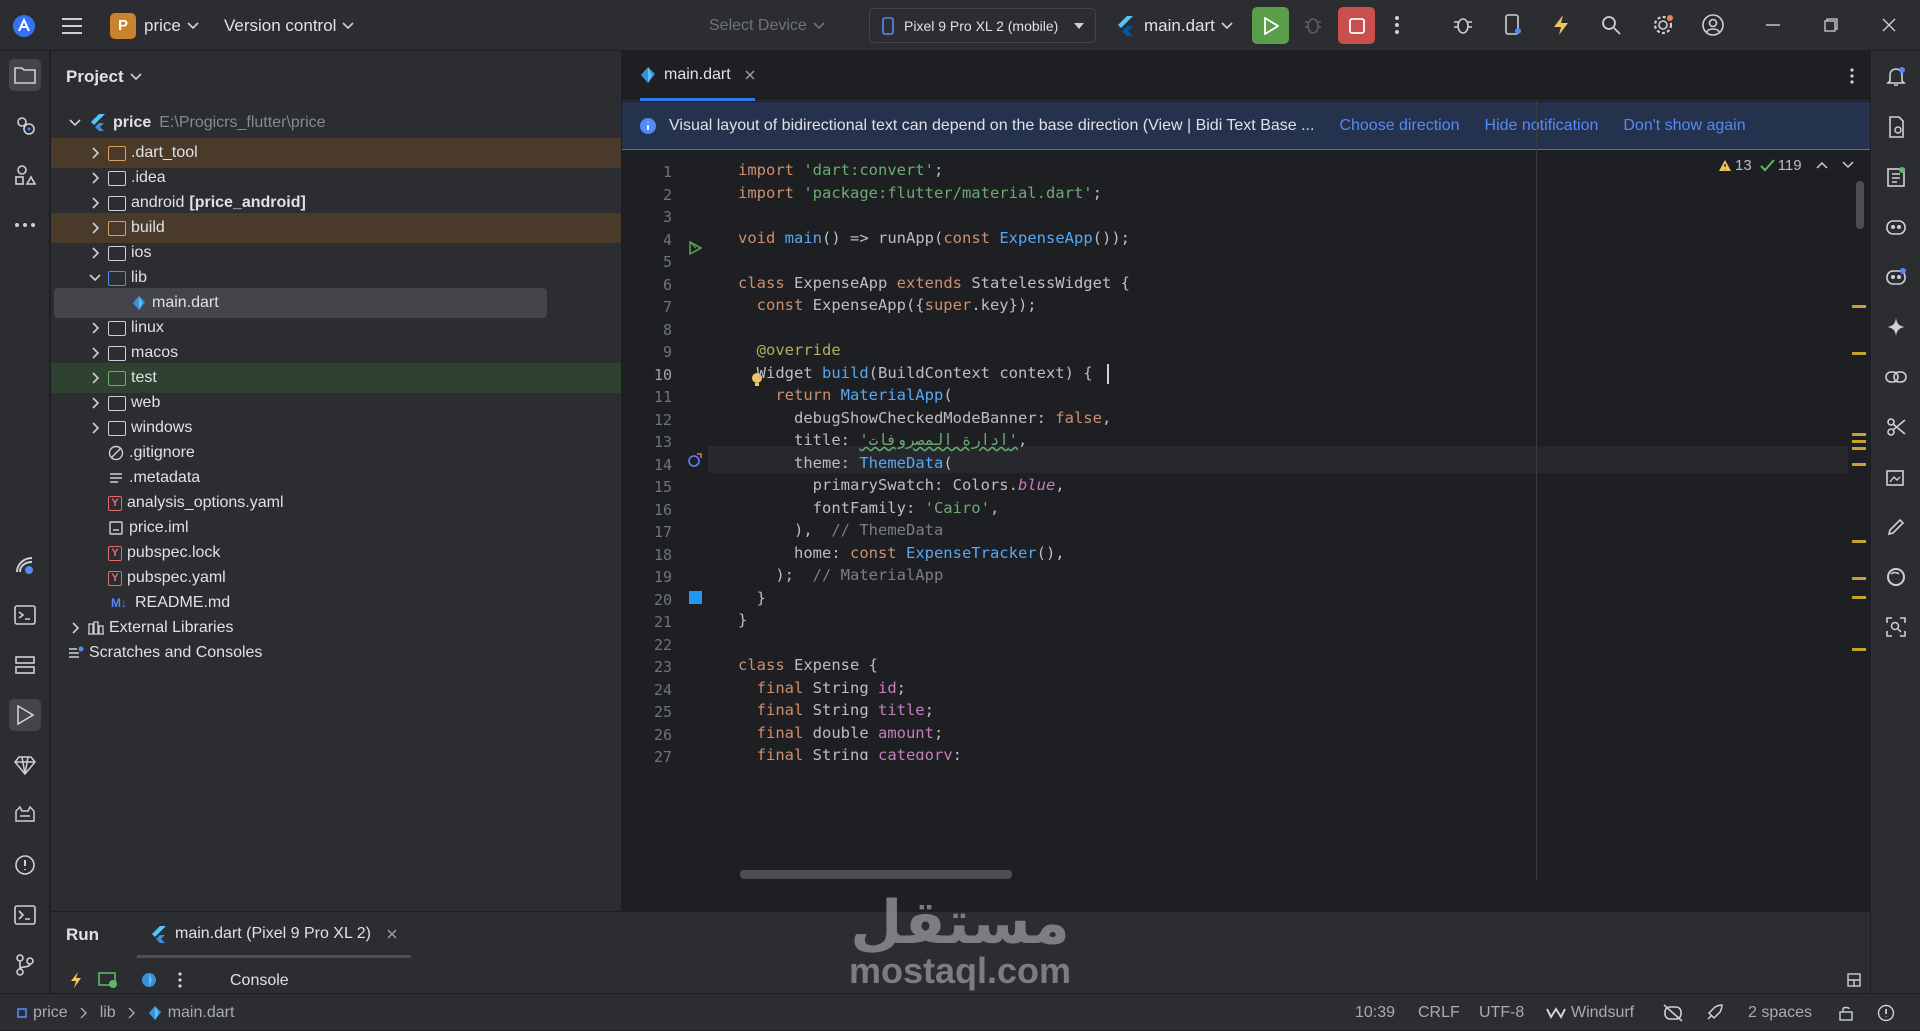 Image resolution: width=1920 pixels, height=1031 pixels. I want to click on focus-search-icon, so click(1896, 627).